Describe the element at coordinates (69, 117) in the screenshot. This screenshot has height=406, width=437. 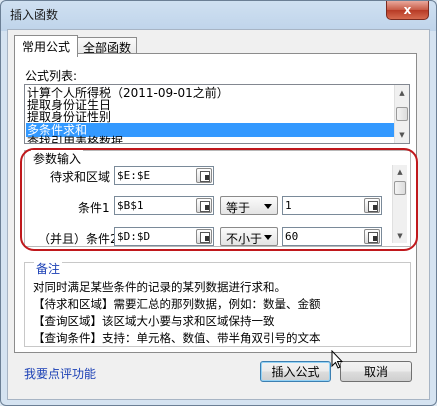
I see `list-item: 提取身份证性别` at that location.